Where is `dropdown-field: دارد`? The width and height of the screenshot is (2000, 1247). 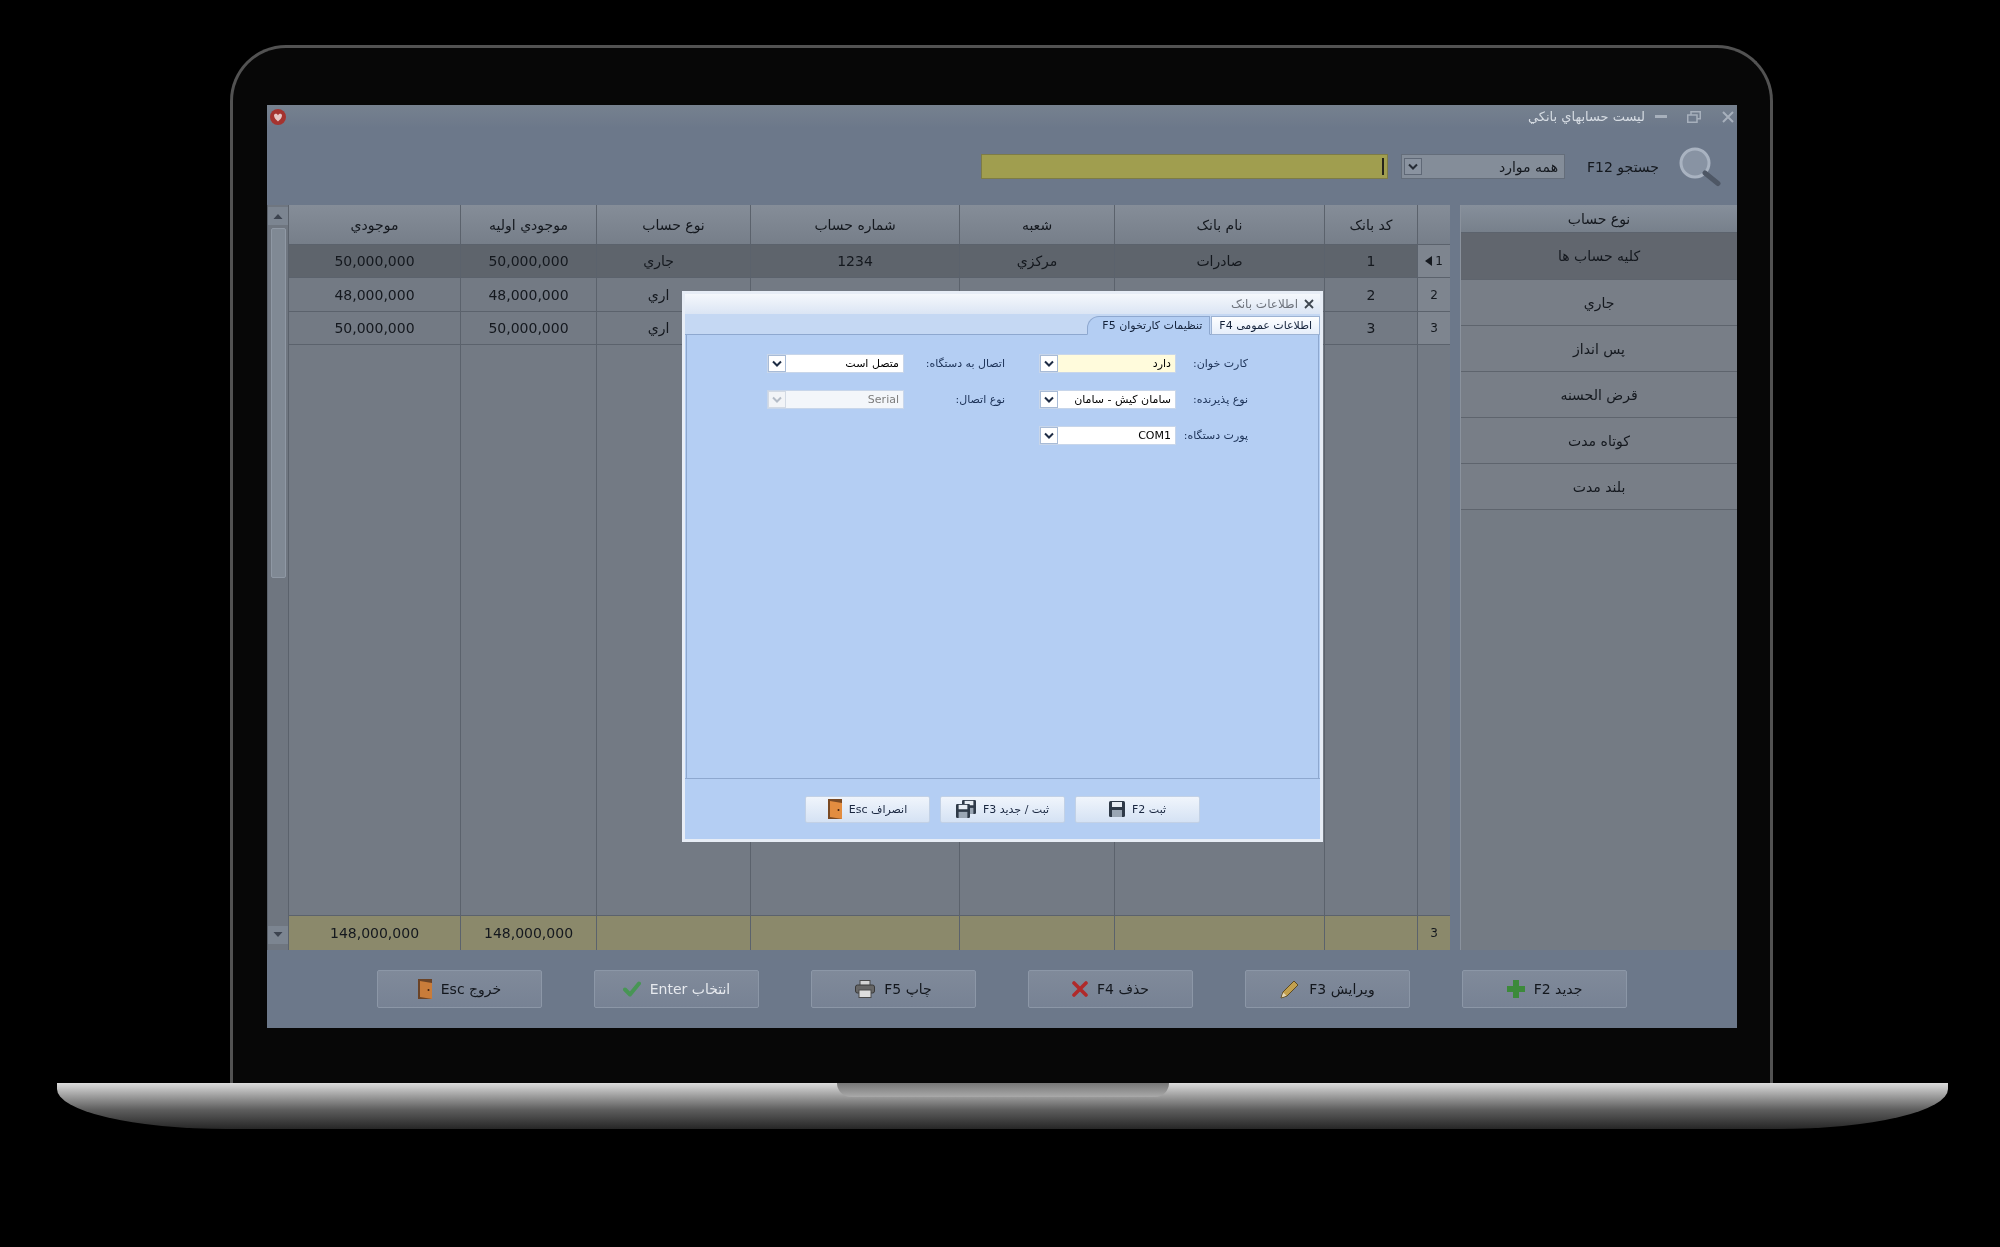 dropdown-field: دارد is located at coordinates (1107, 363).